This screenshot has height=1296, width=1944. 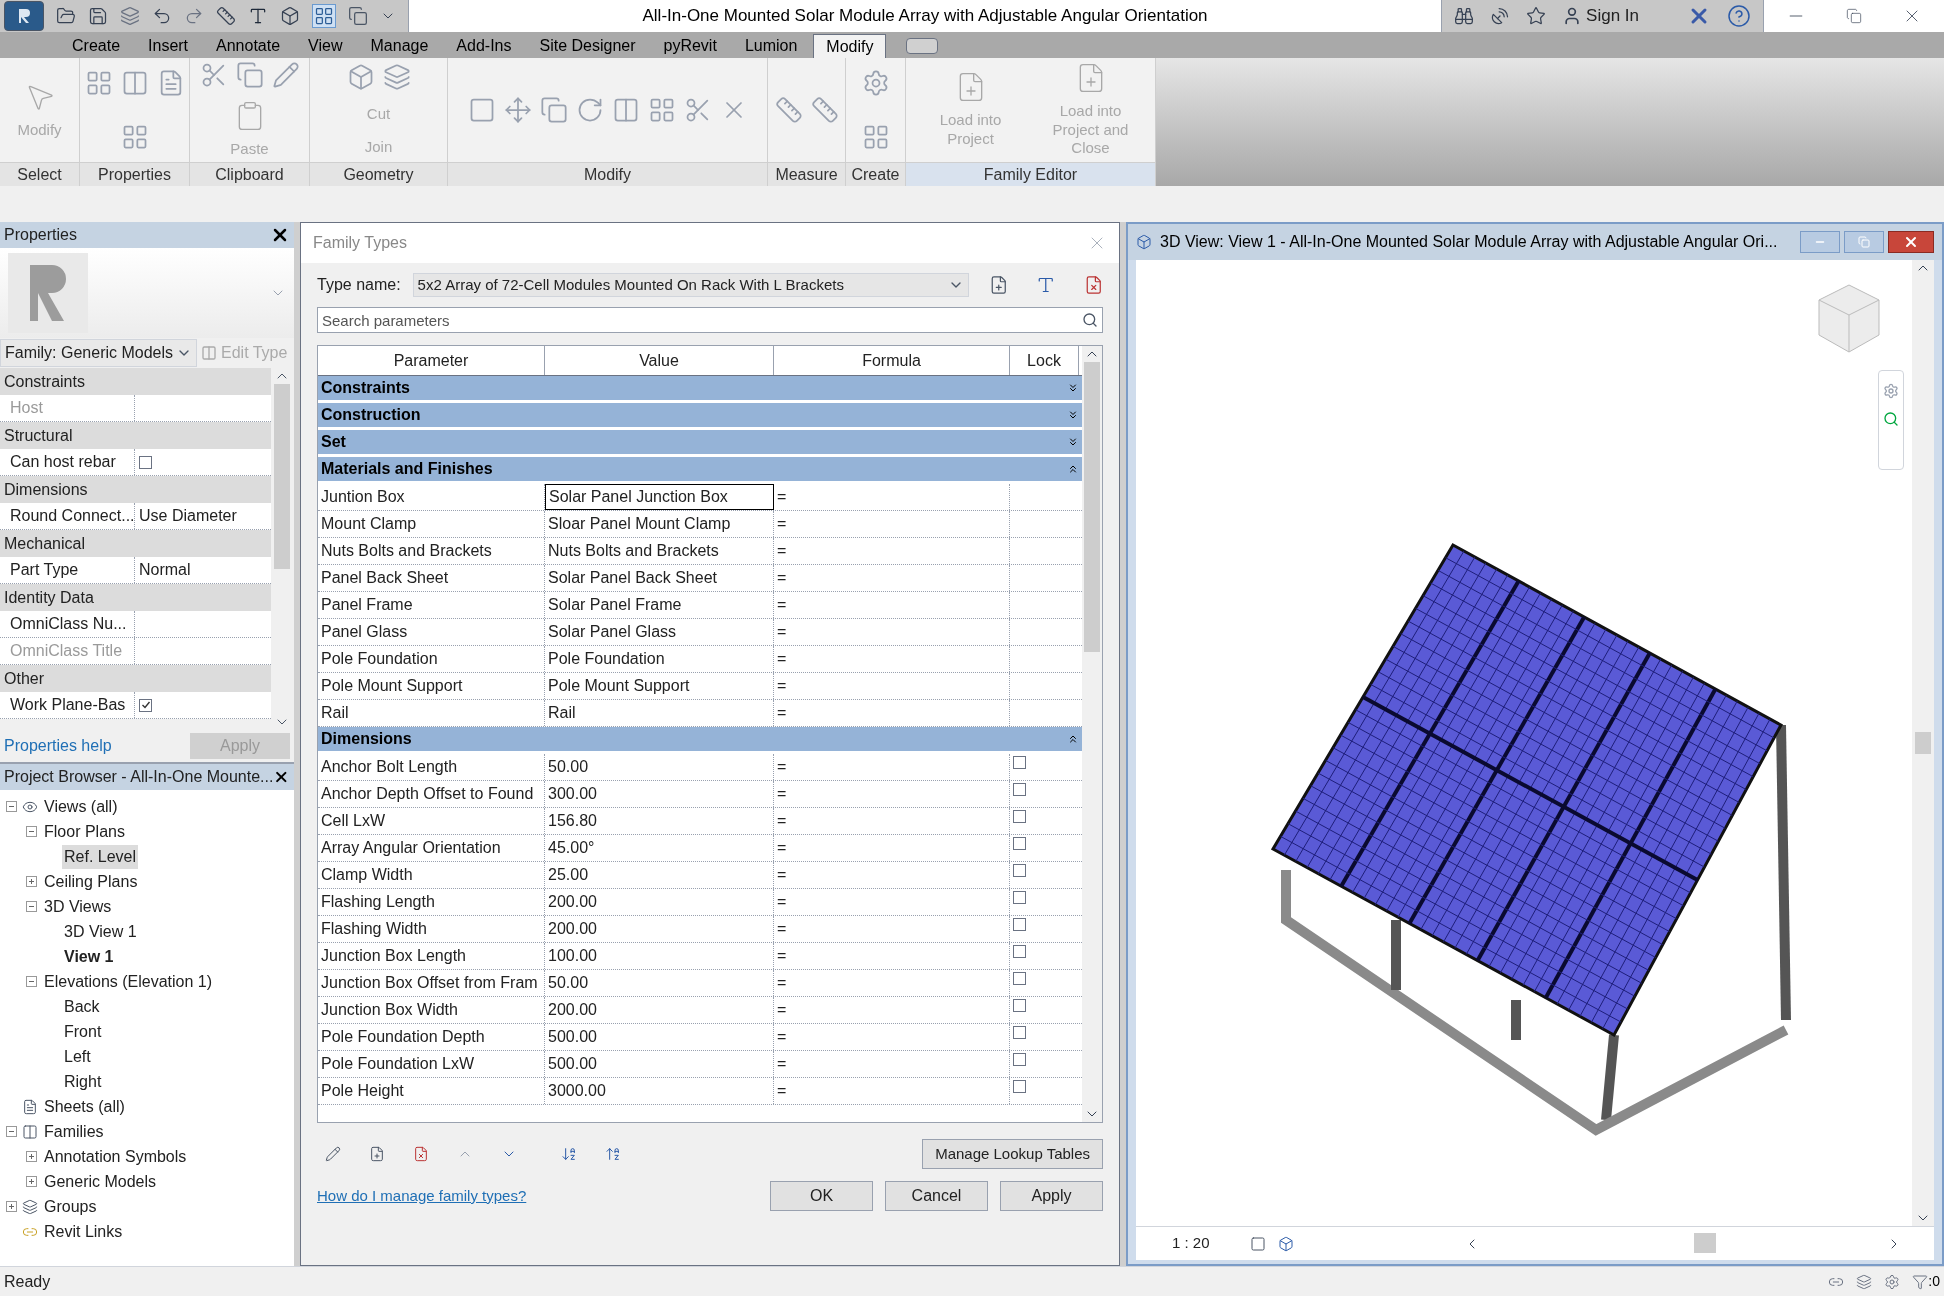 I want to click on thin-lines-icon, so click(x=324, y=16).